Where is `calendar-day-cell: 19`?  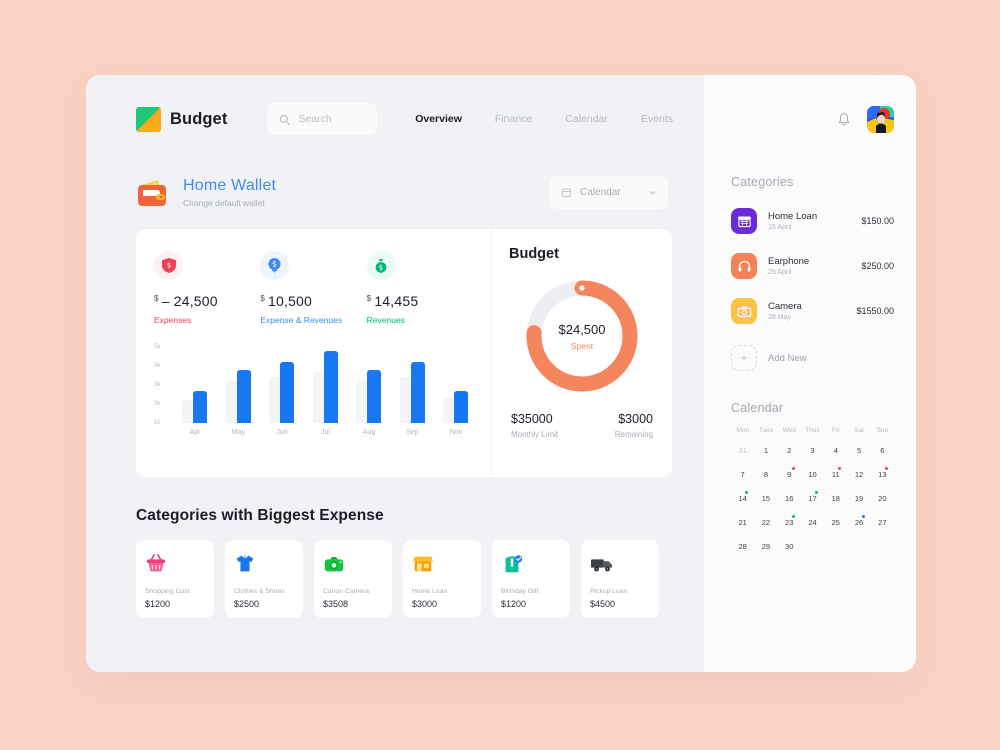 calendar-day-cell: 19 is located at coordinates (858, 498).